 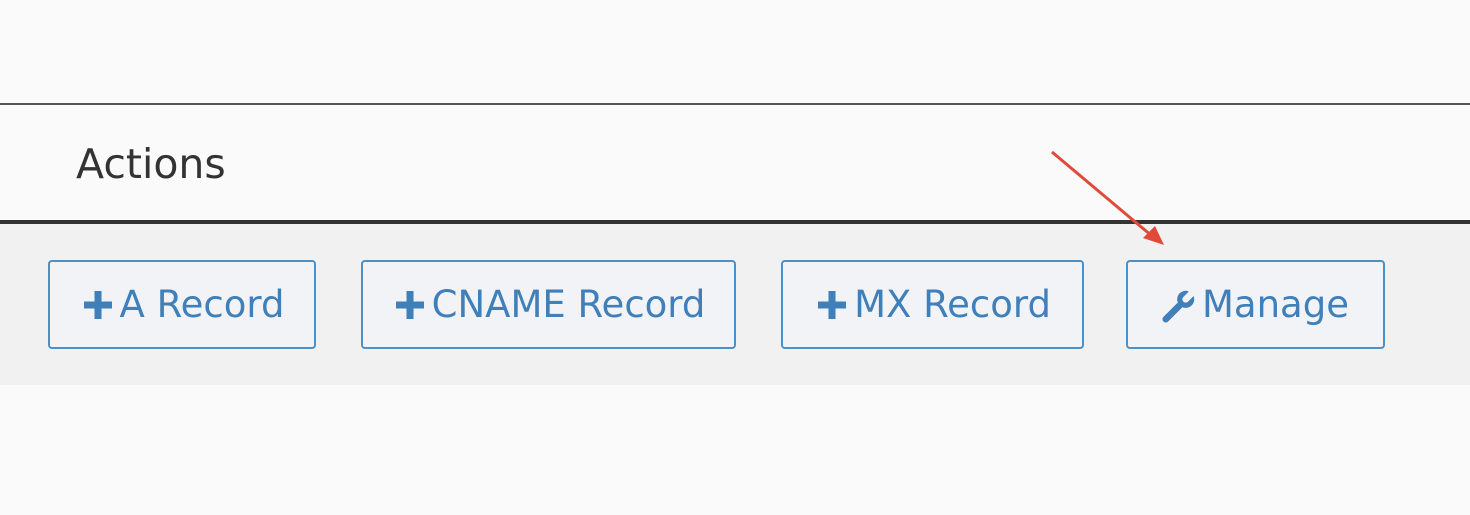 I want to click on add-mx-record-label: MX Record, so click(x=952, y=304).